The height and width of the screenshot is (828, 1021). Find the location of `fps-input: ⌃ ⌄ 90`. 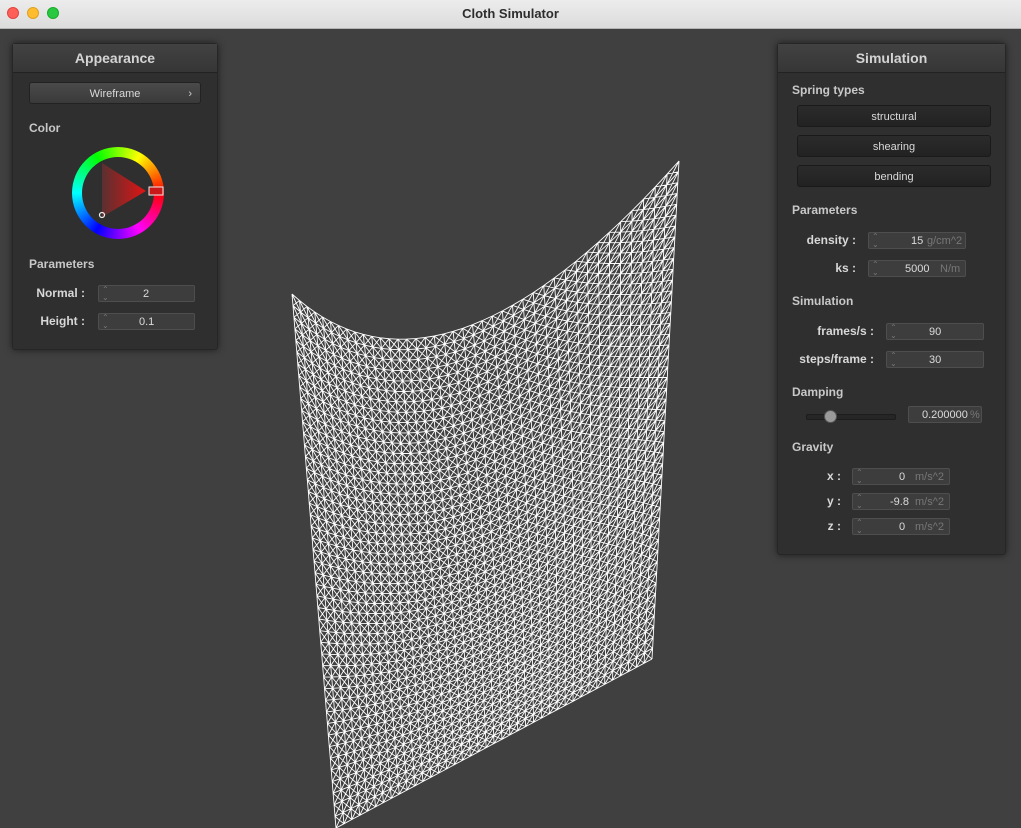

fps-input: ⌃ ⌄ 90 is located at coordinates (935, 331).